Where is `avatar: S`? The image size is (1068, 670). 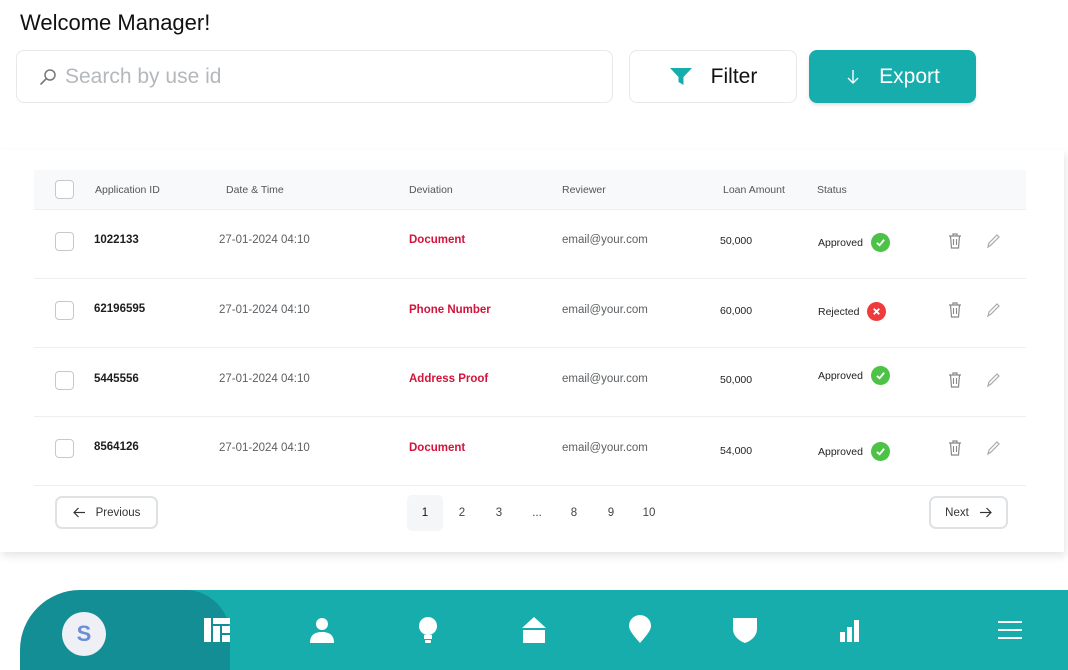
avatar: S is located at coordinates (84, 634).